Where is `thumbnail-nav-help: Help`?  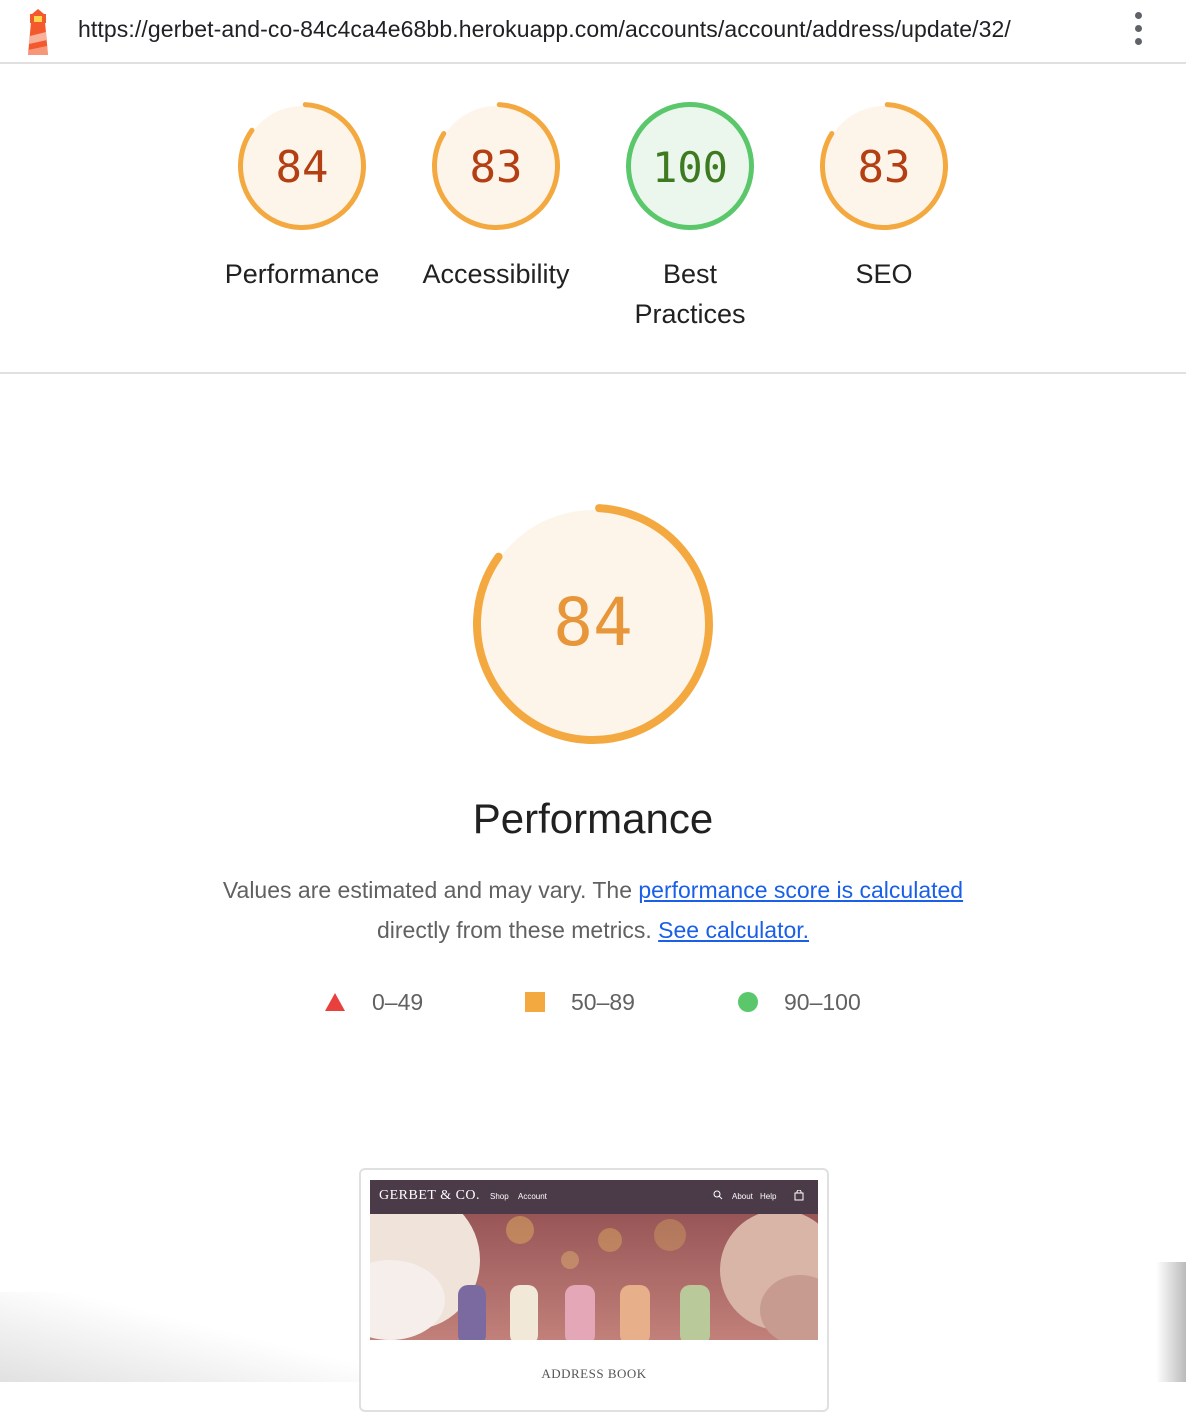
thumbnail-nav-help: Help is located at coordinates (768, 1196).